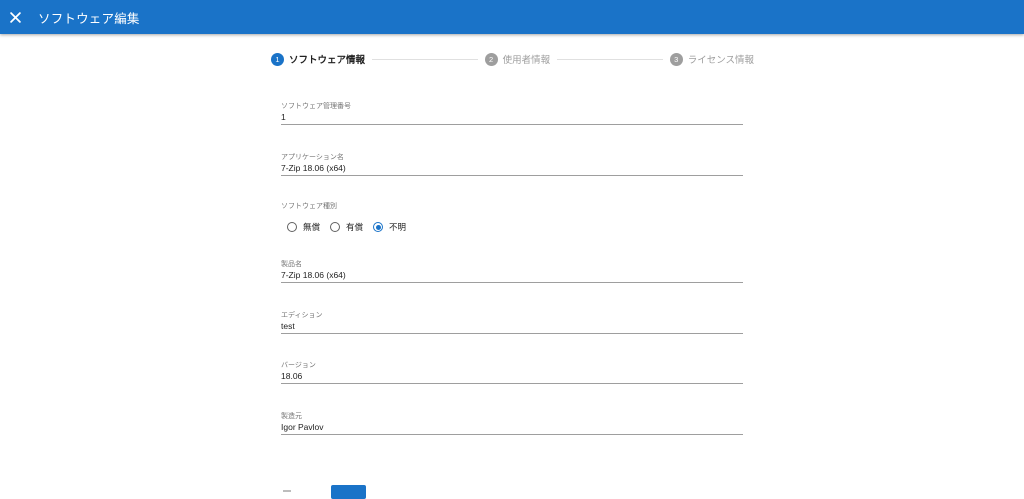 The width and height of the screenshot is (1024, 499). What do you see at coordinates (327, 60) in the screenshot?
I see `step-label-1: ソフトウェア情報` at bounding box center [327, 60].